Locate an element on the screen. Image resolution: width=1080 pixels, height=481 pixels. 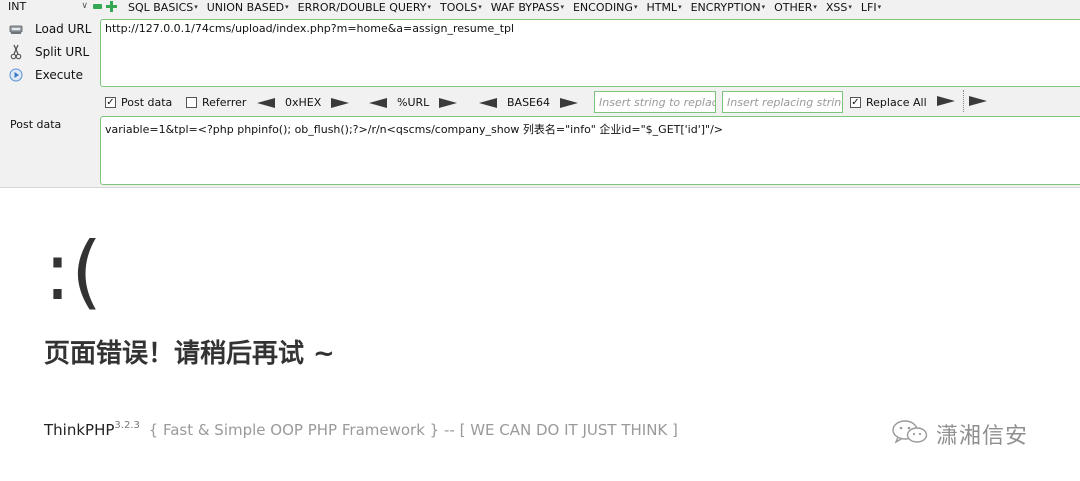
url-encoder: %URL is located at coordinates (413, 102).